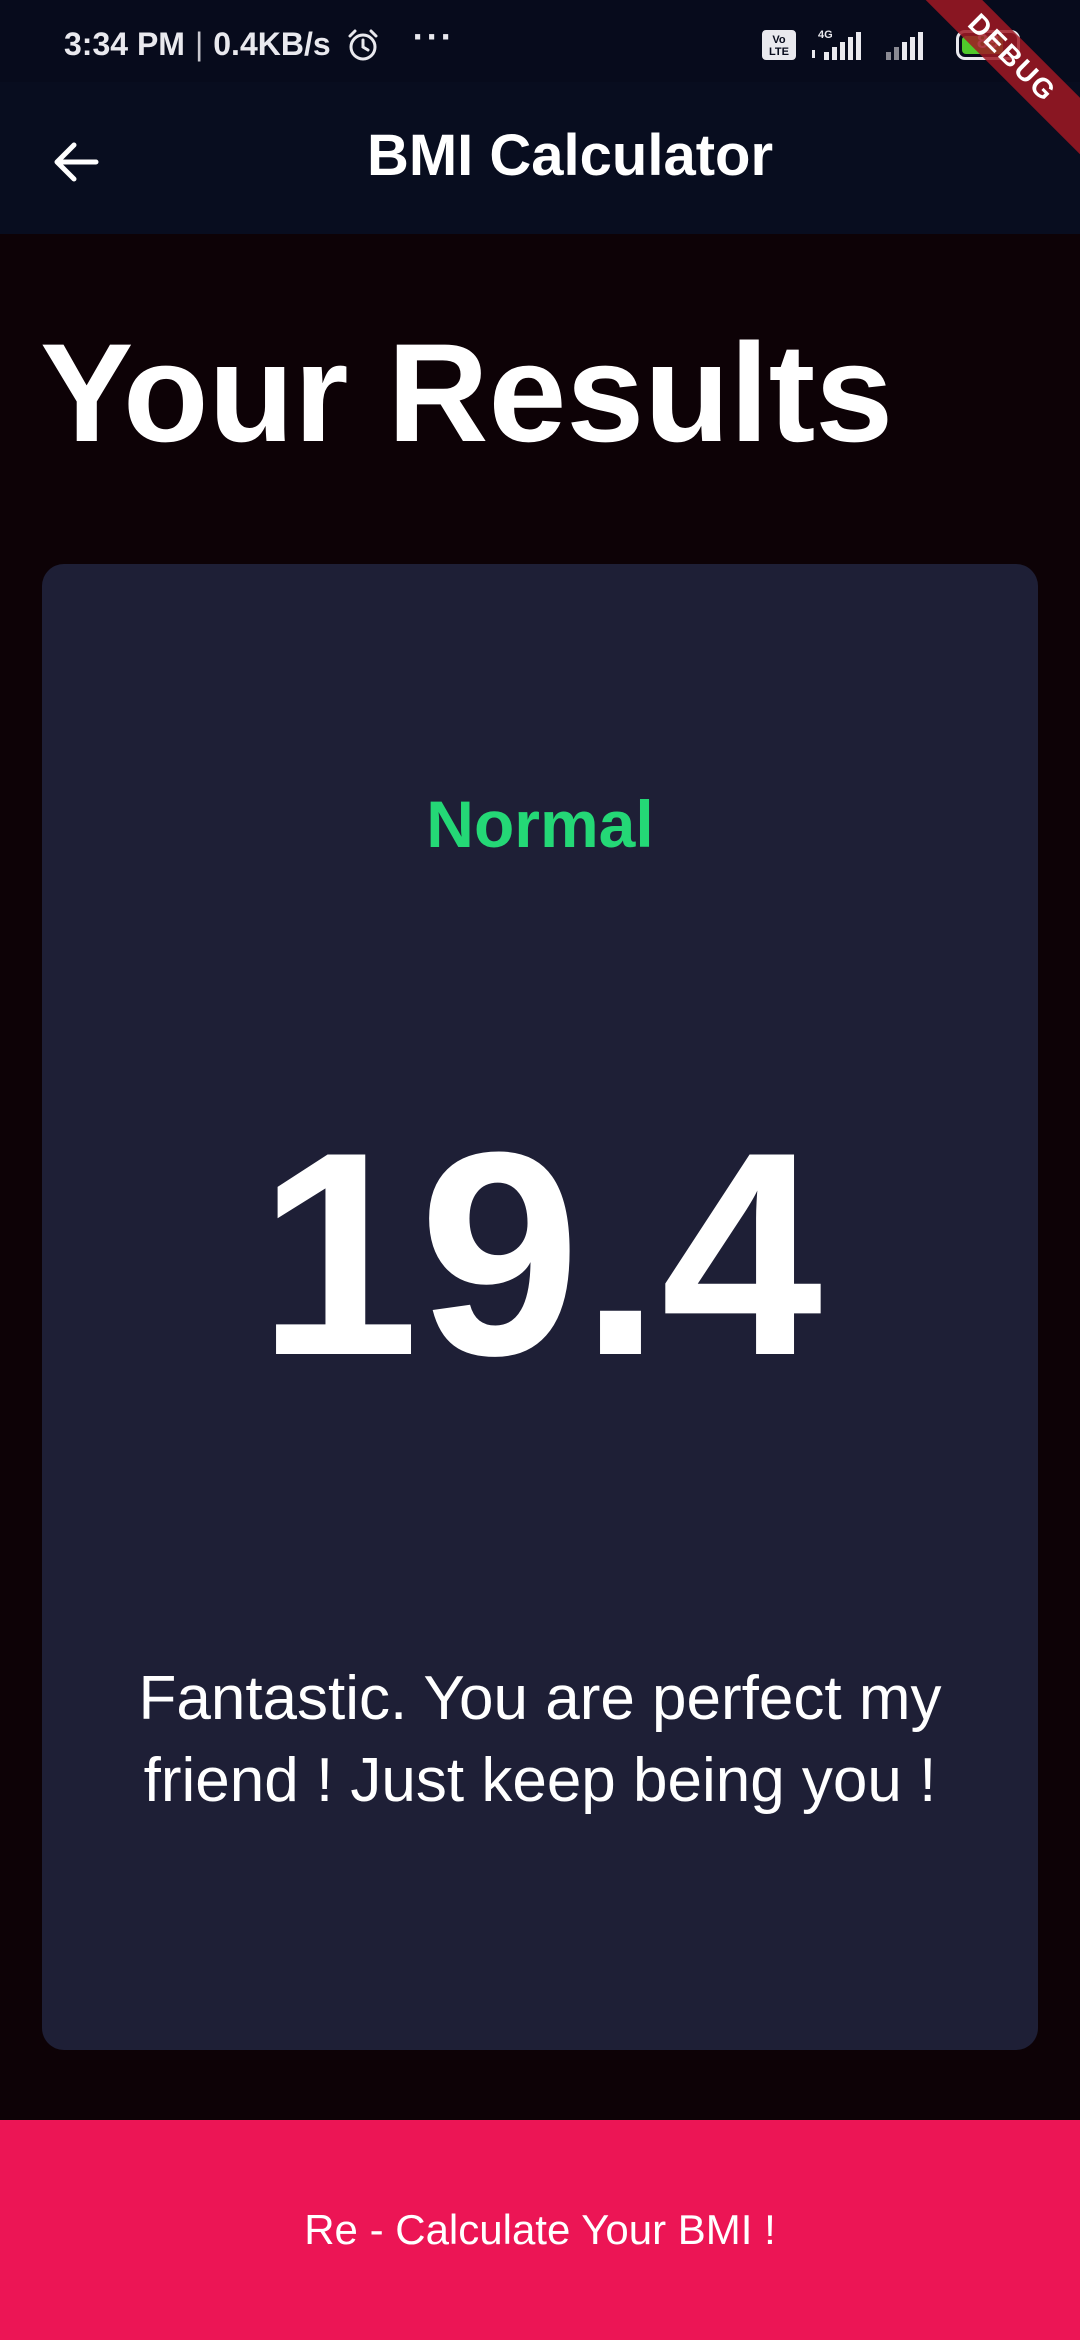  What do you see at coordinates (840, 45) in the screenshot?
I see `signal-4g-icon: 4G` at bounding box center [840, 45].